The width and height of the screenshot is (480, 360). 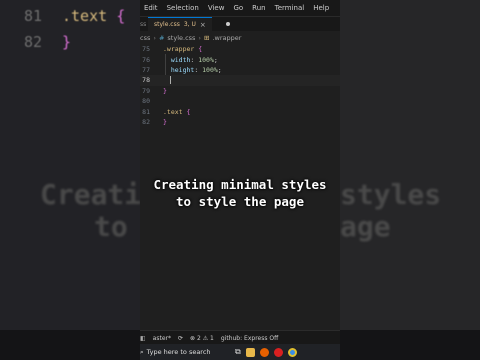 I want to click on code-line: 81 .text {, so click(x=240, y=111).